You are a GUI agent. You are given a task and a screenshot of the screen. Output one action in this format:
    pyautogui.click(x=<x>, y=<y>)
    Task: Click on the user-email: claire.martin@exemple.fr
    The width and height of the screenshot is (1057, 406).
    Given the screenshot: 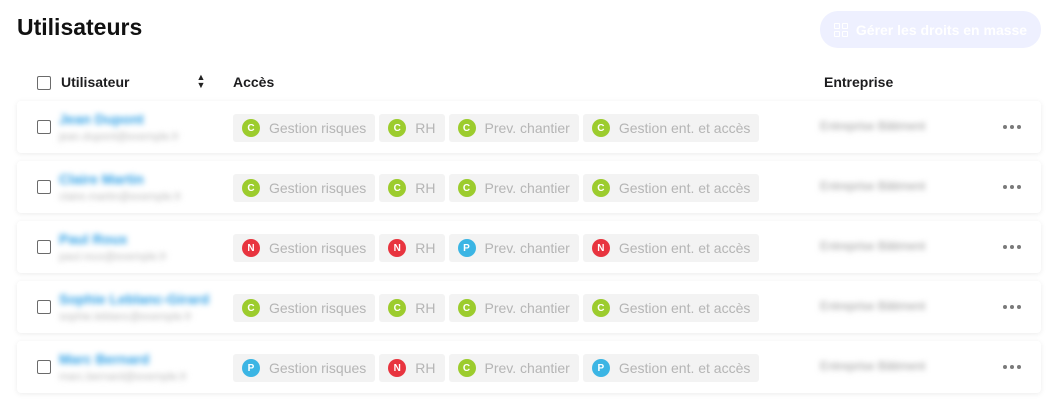 What is the action you would take?
    pyautogui.click(x=120, y=197)
    